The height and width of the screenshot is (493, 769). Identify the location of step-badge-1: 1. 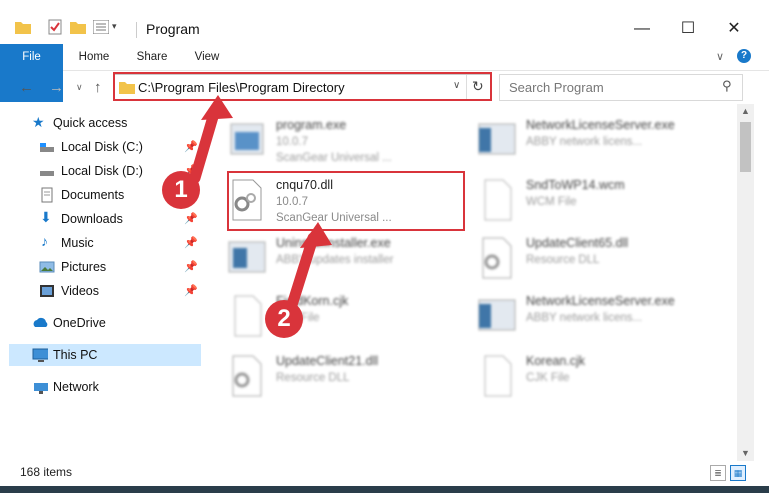
(181, 190).